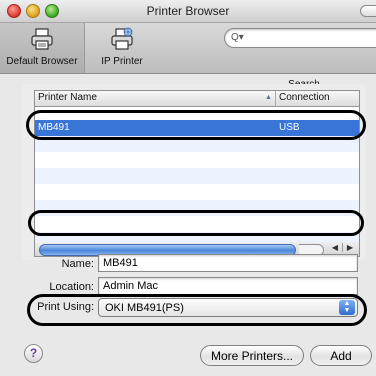 This screenshot has width=376, height=376. I want to click on scroll-right-icon: ▶, so click(349, 247).